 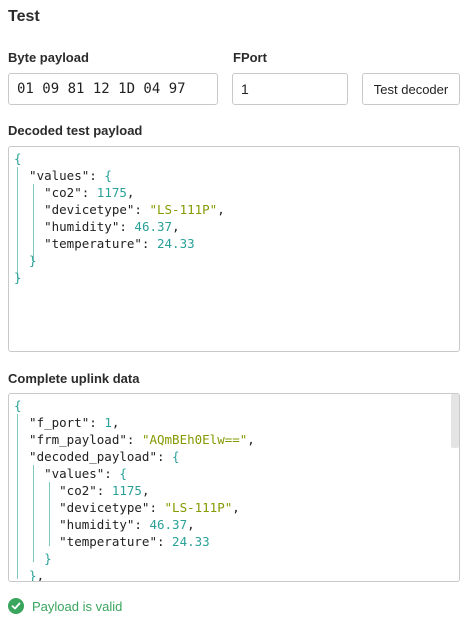 What do you see at coordinates (108, 422) in the screenshot?
I see `code-token: 1` at bounding box center [108, 422].